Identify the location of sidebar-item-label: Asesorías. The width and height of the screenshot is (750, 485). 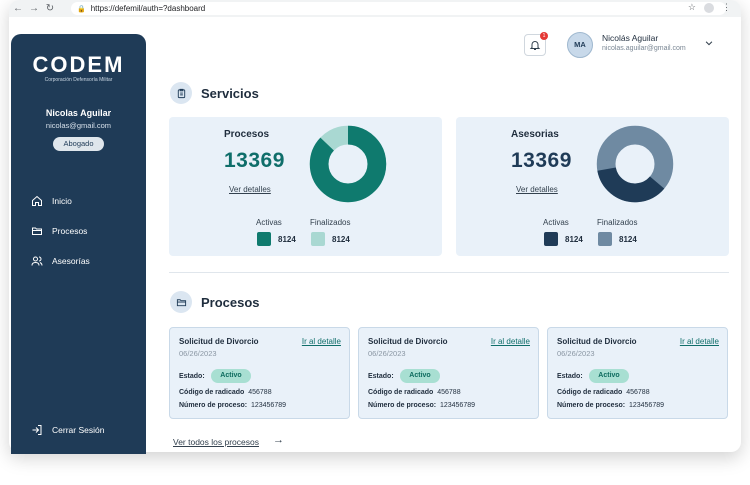
(71, 261).